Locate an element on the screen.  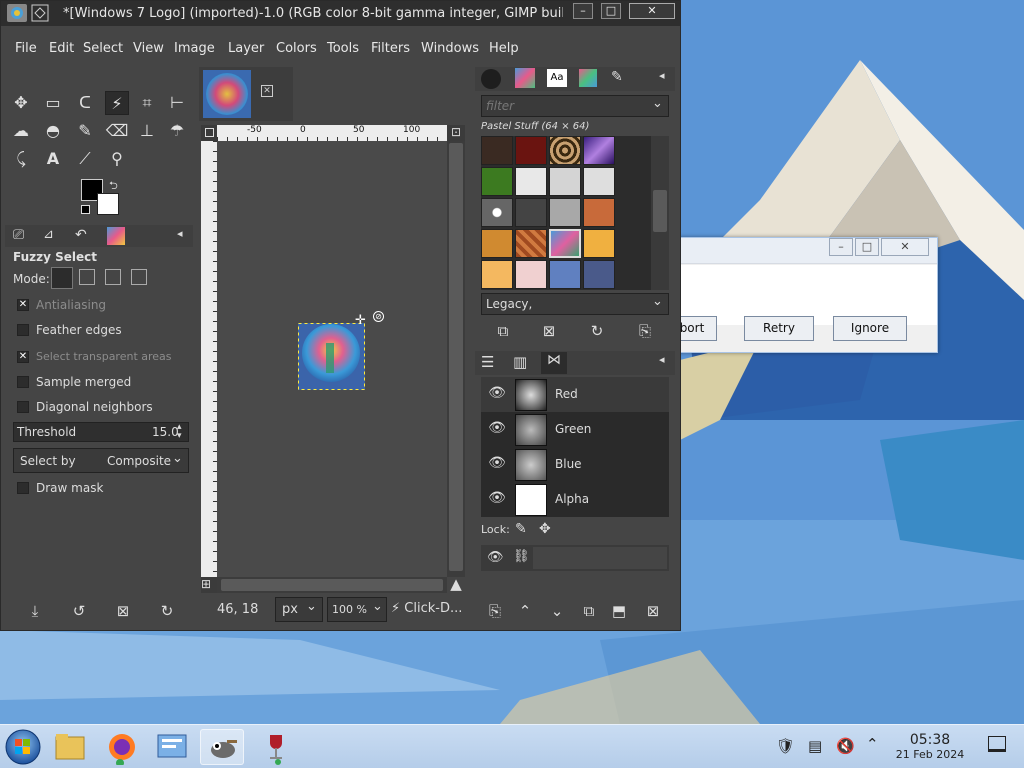
clock-date: 21 Feb 2024 is located at coordinates (930, 754).